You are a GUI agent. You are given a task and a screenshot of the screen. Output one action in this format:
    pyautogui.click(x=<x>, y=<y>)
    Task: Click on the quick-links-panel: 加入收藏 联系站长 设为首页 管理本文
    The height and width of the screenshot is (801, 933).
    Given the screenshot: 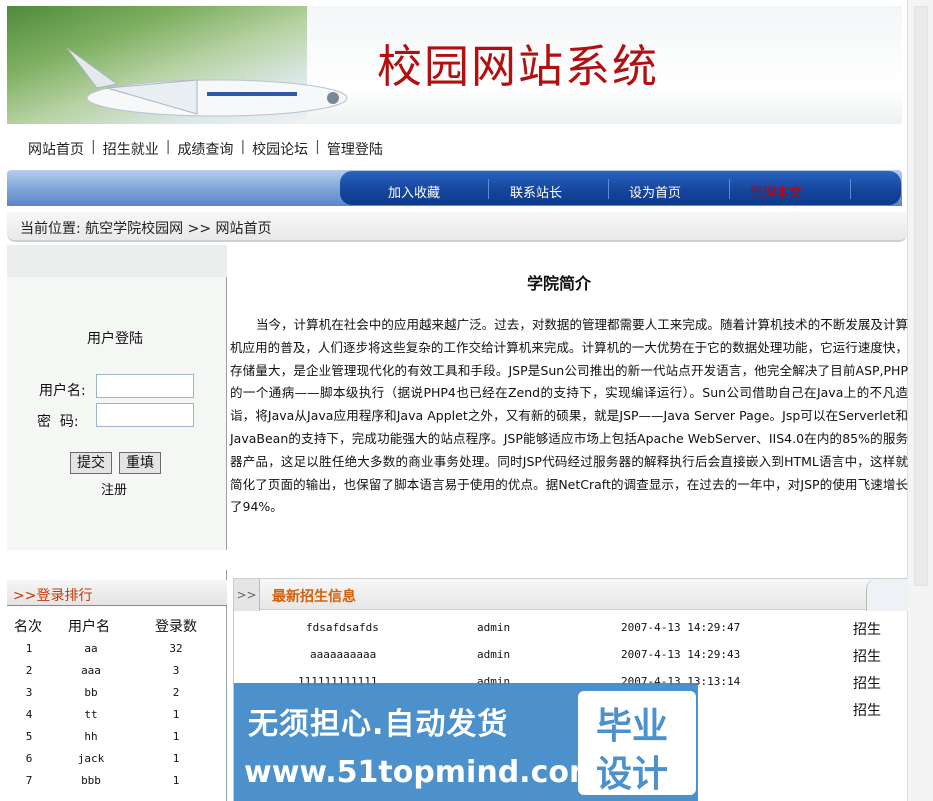 What is the action you would take?
    pyautogui.click(x=620, y=188)
    